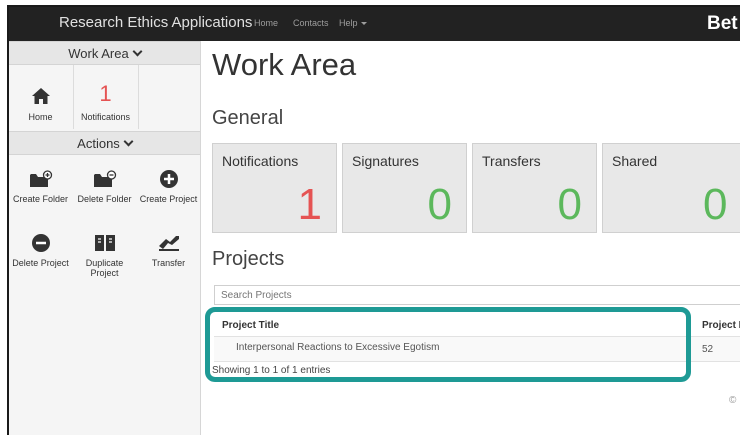  Describe the element at coordinates (104, 199) in the screenshot. I see `action-label: Delete Folder` at that location.